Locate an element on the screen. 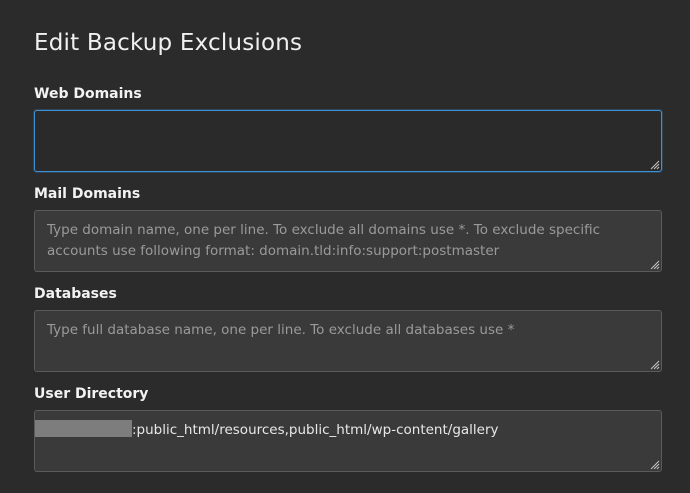  page-title: Edit Backup Exclusions is located at coordinates (168, 43).